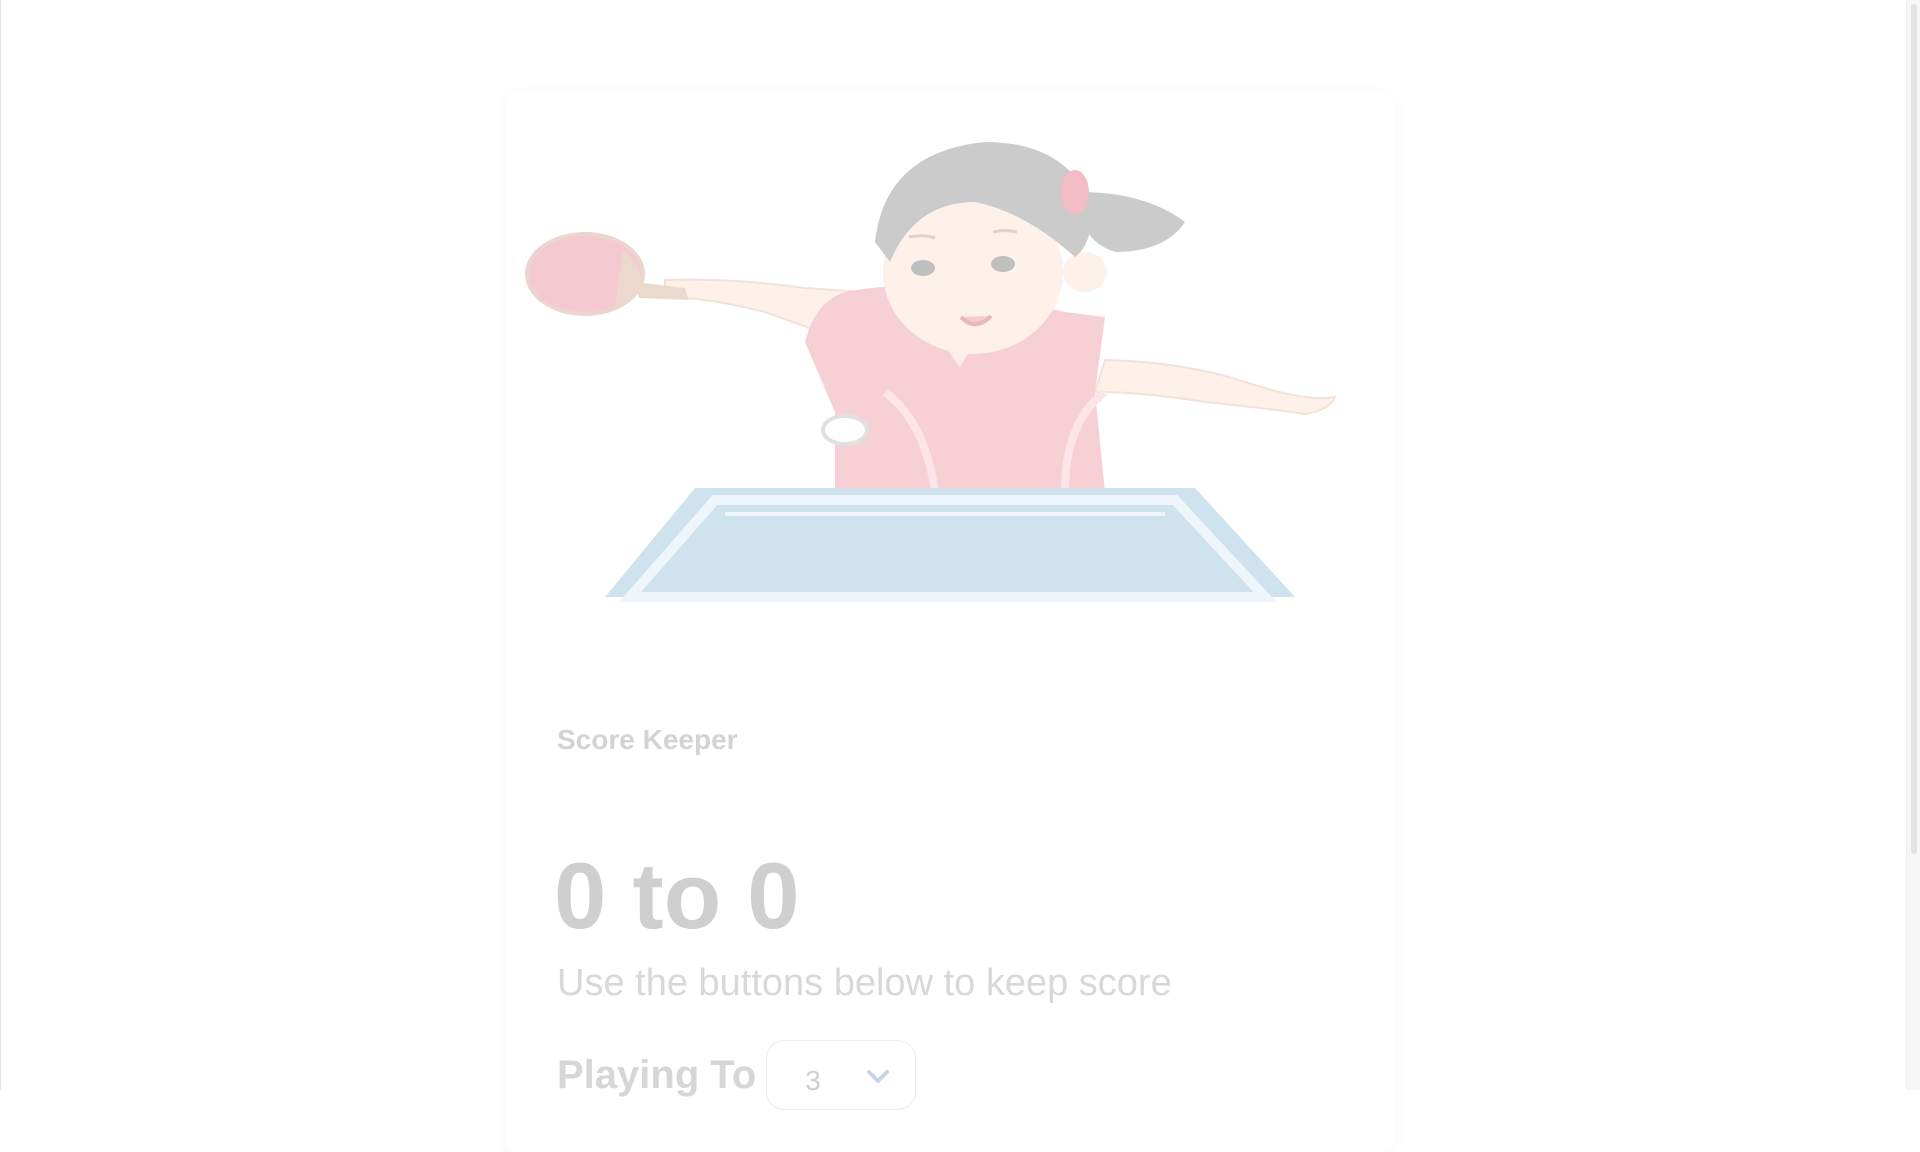 Image resolution: width=1920 pixels, height=1152 pixels. What do you see at coordinates (864, 983) in the screenshot?
I see `subtitle: Use the buttons below to keep score` at bounding box center [864, 983].